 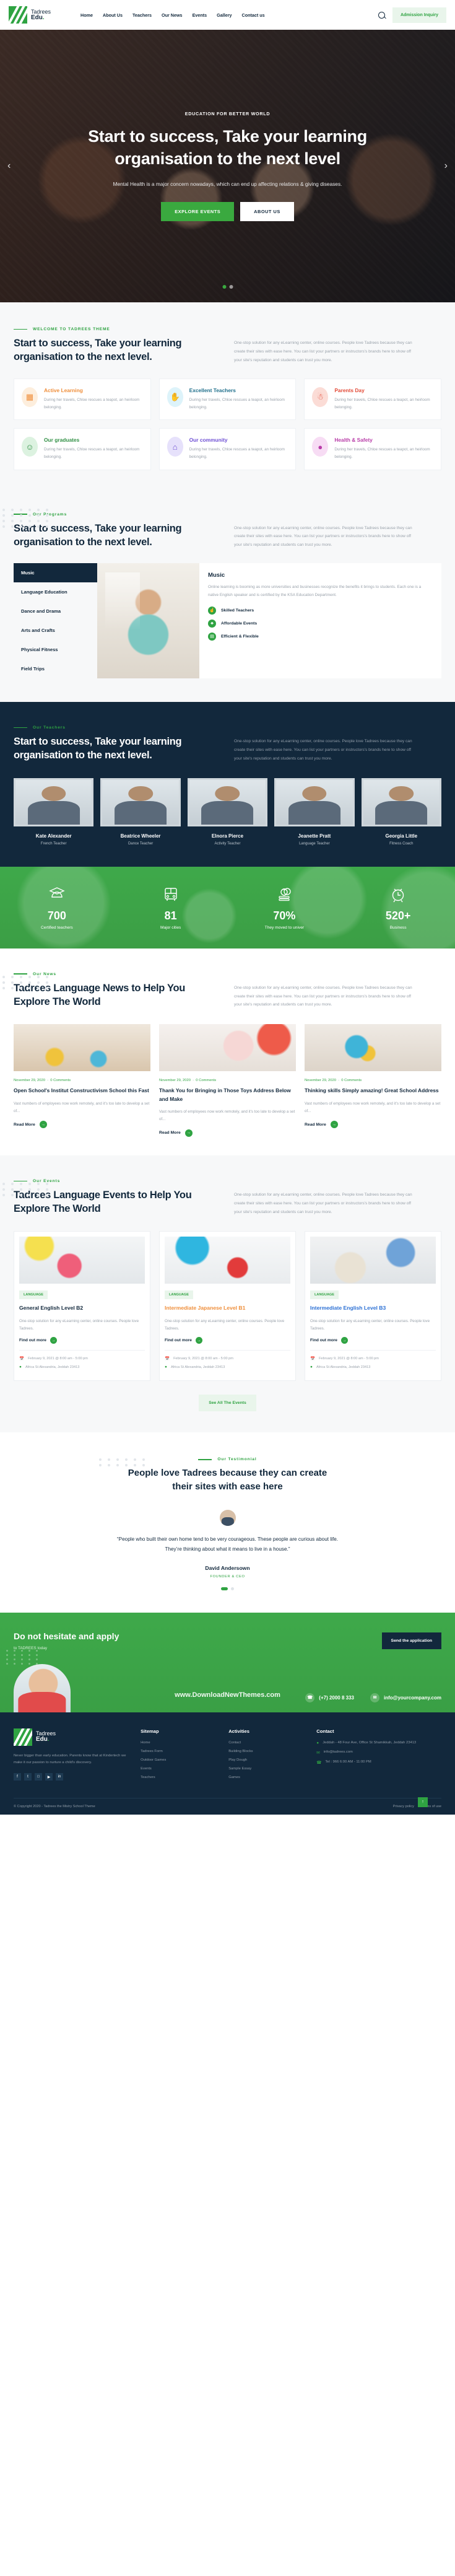 I want to click on hero-prev-icon: ‹, so click(x=9, y=166).